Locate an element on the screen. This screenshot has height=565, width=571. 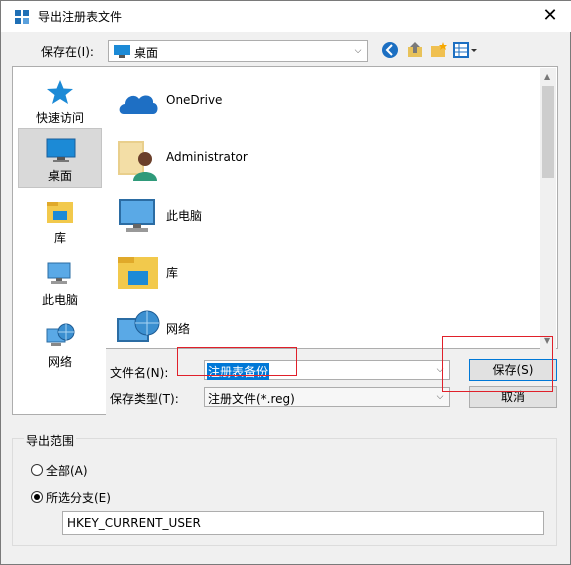
new-folder-icon is located at coordinates (440, 51).